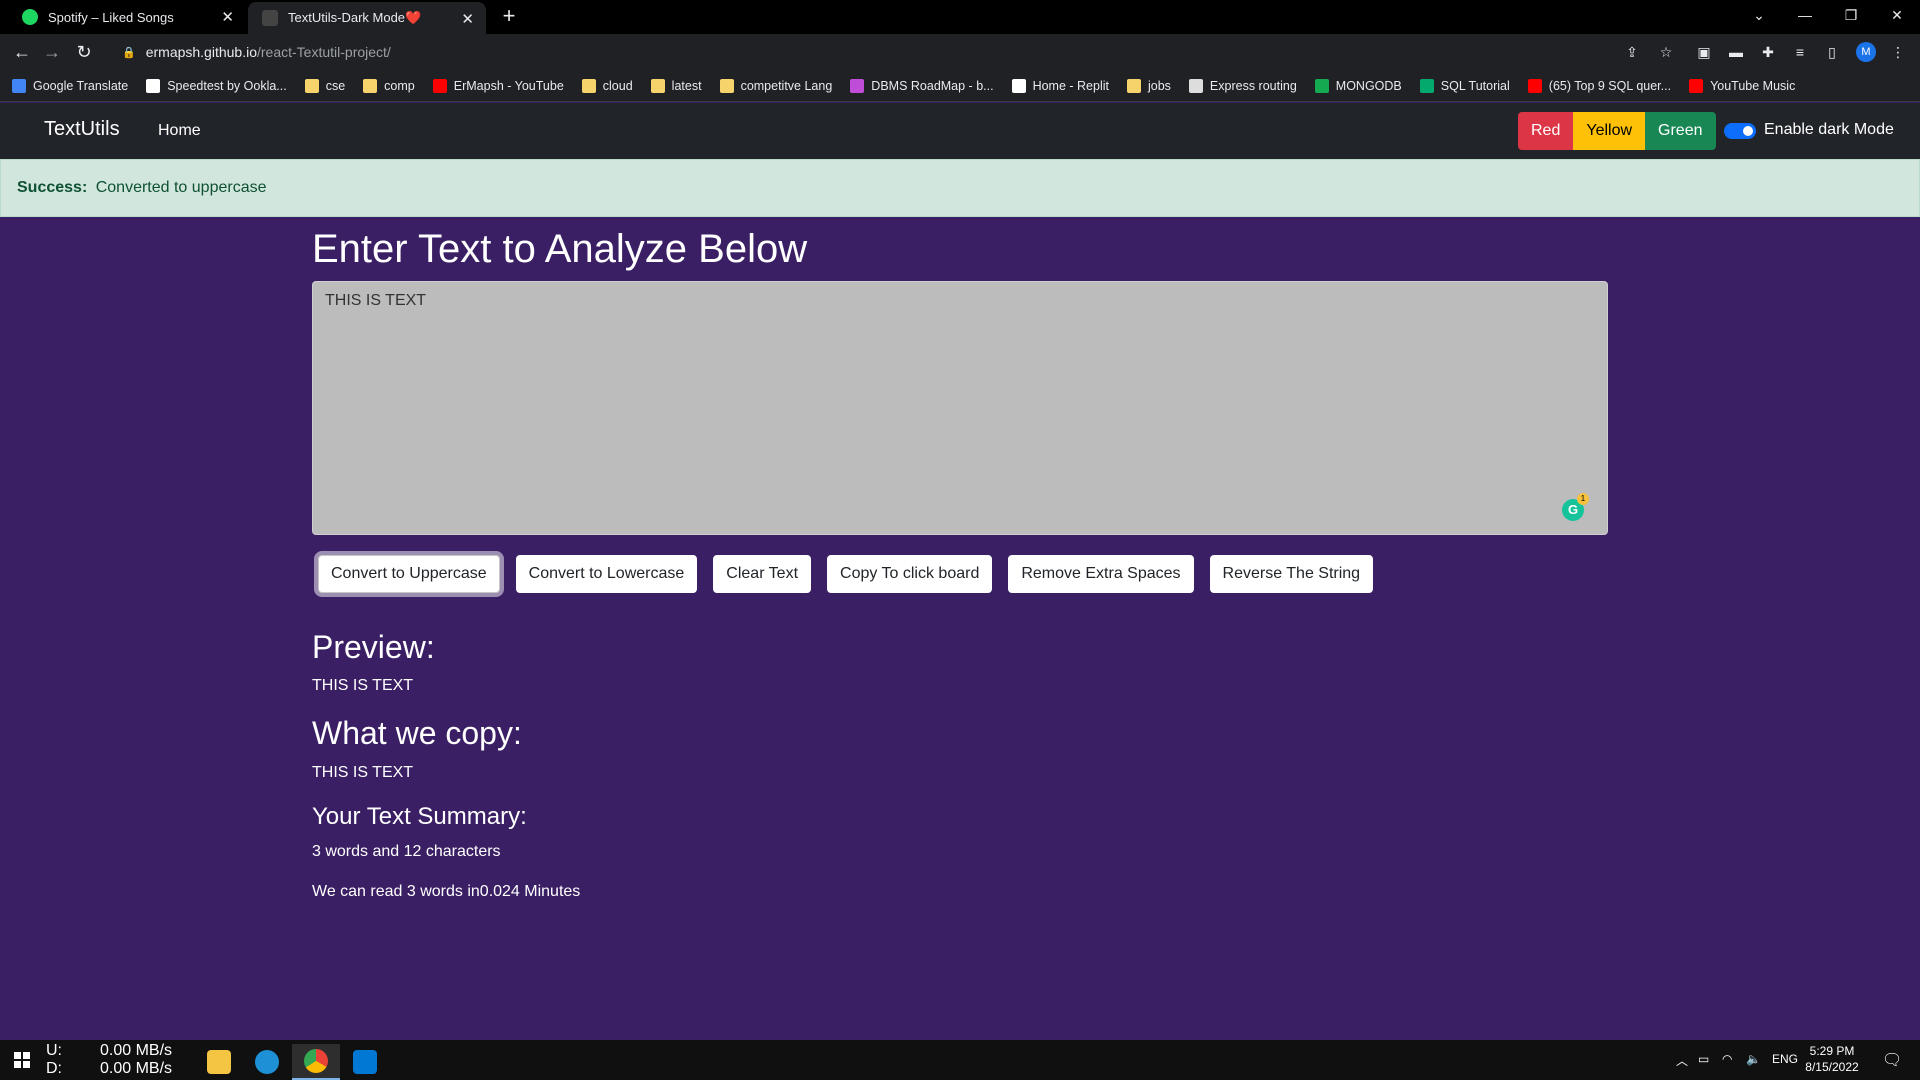 The width and height of the screenshot is (1920, 1080). What do you see at coordinates (1426, 85) in the screenshot?
I see `w3schools-icon` at bounding box center [1426, 85].